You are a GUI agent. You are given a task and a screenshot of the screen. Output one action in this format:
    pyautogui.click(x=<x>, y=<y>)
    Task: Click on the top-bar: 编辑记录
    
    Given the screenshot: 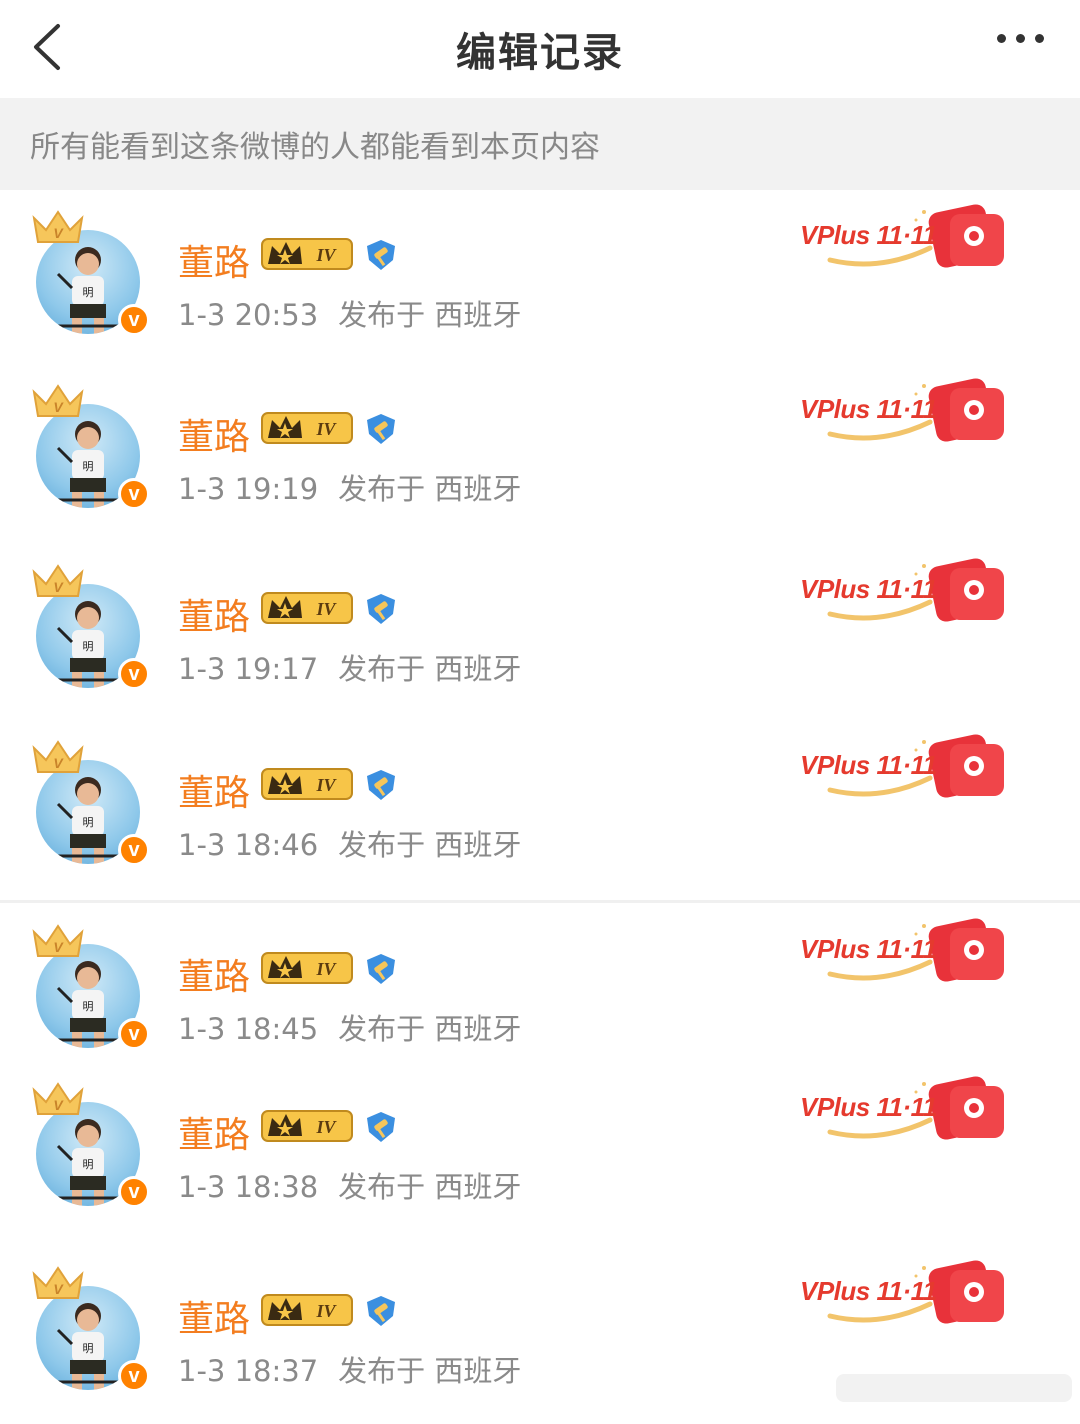 What is the action you would take?
    pyautogui.click(x=540, y=49)
    